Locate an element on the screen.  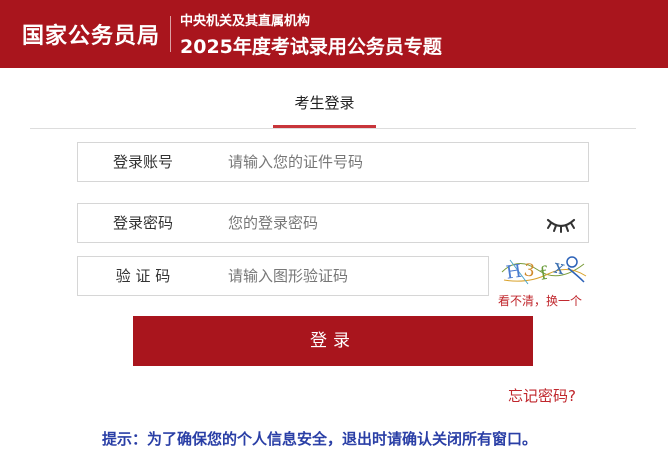
header-divider is located at coordinates (170, 34).